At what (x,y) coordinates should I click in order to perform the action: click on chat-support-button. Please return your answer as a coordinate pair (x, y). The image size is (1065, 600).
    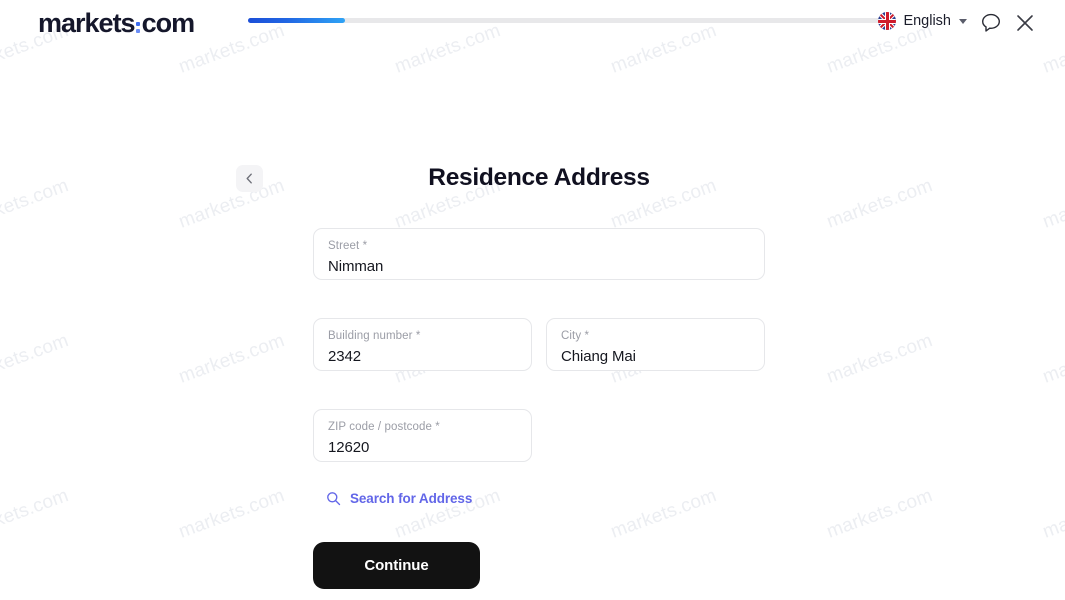
    Looking at the image, I should click on (991, 25).